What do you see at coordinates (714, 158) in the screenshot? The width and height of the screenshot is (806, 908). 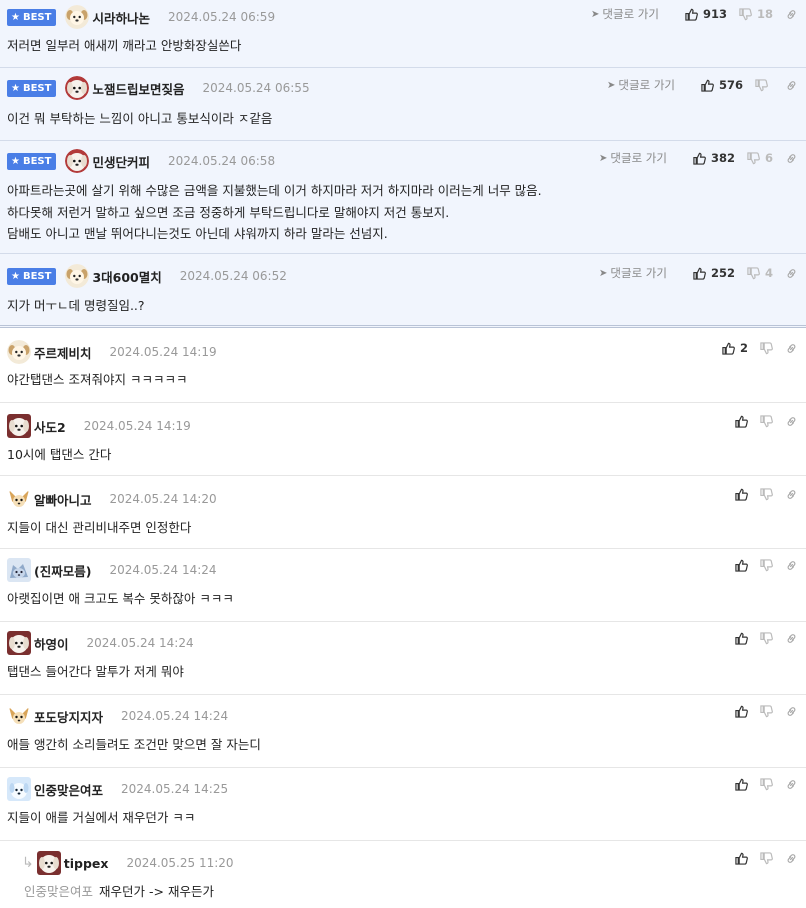 I see `like-button: 382` at bounding box center [714, 158].